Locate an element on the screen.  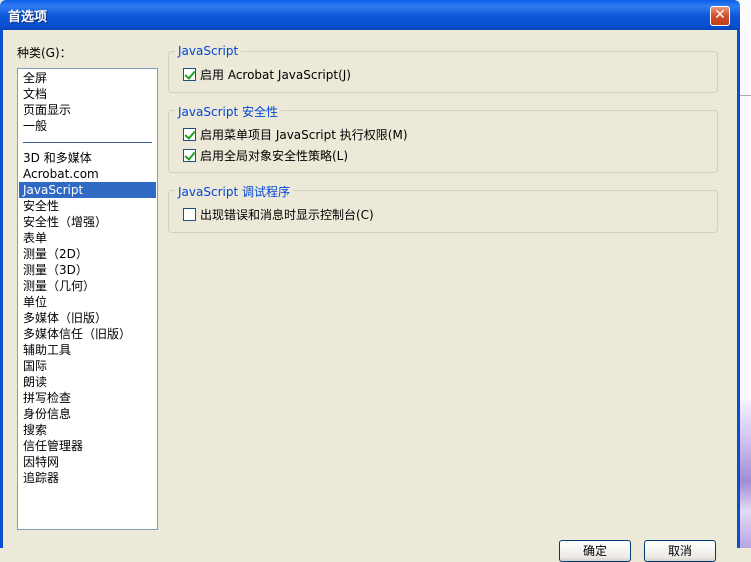
global-security-checkbox is located at coordinates (189, 155).